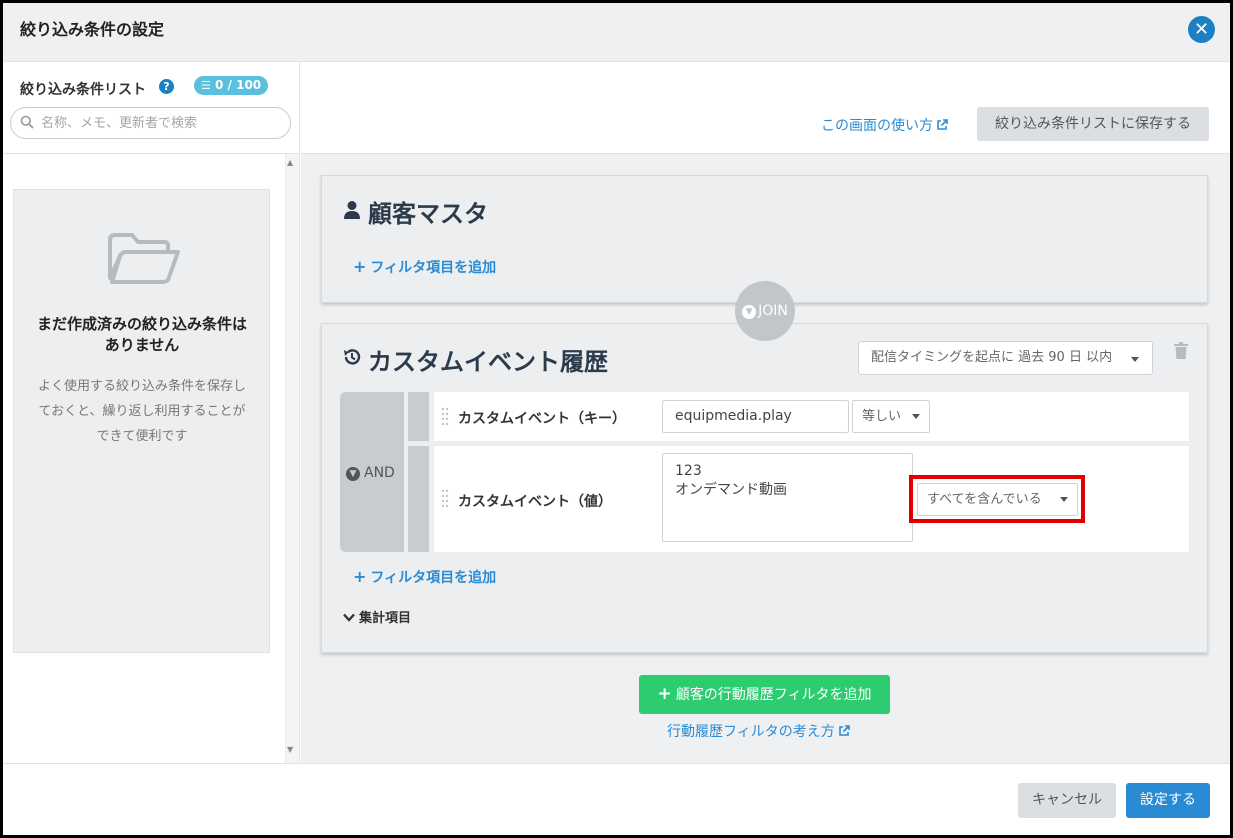 The height and width of the screenshot is (838, 1233). I want to click on filter-list-header: 絞り込み条件リスト ? ☰ 0 / 100, so click(151, 108).